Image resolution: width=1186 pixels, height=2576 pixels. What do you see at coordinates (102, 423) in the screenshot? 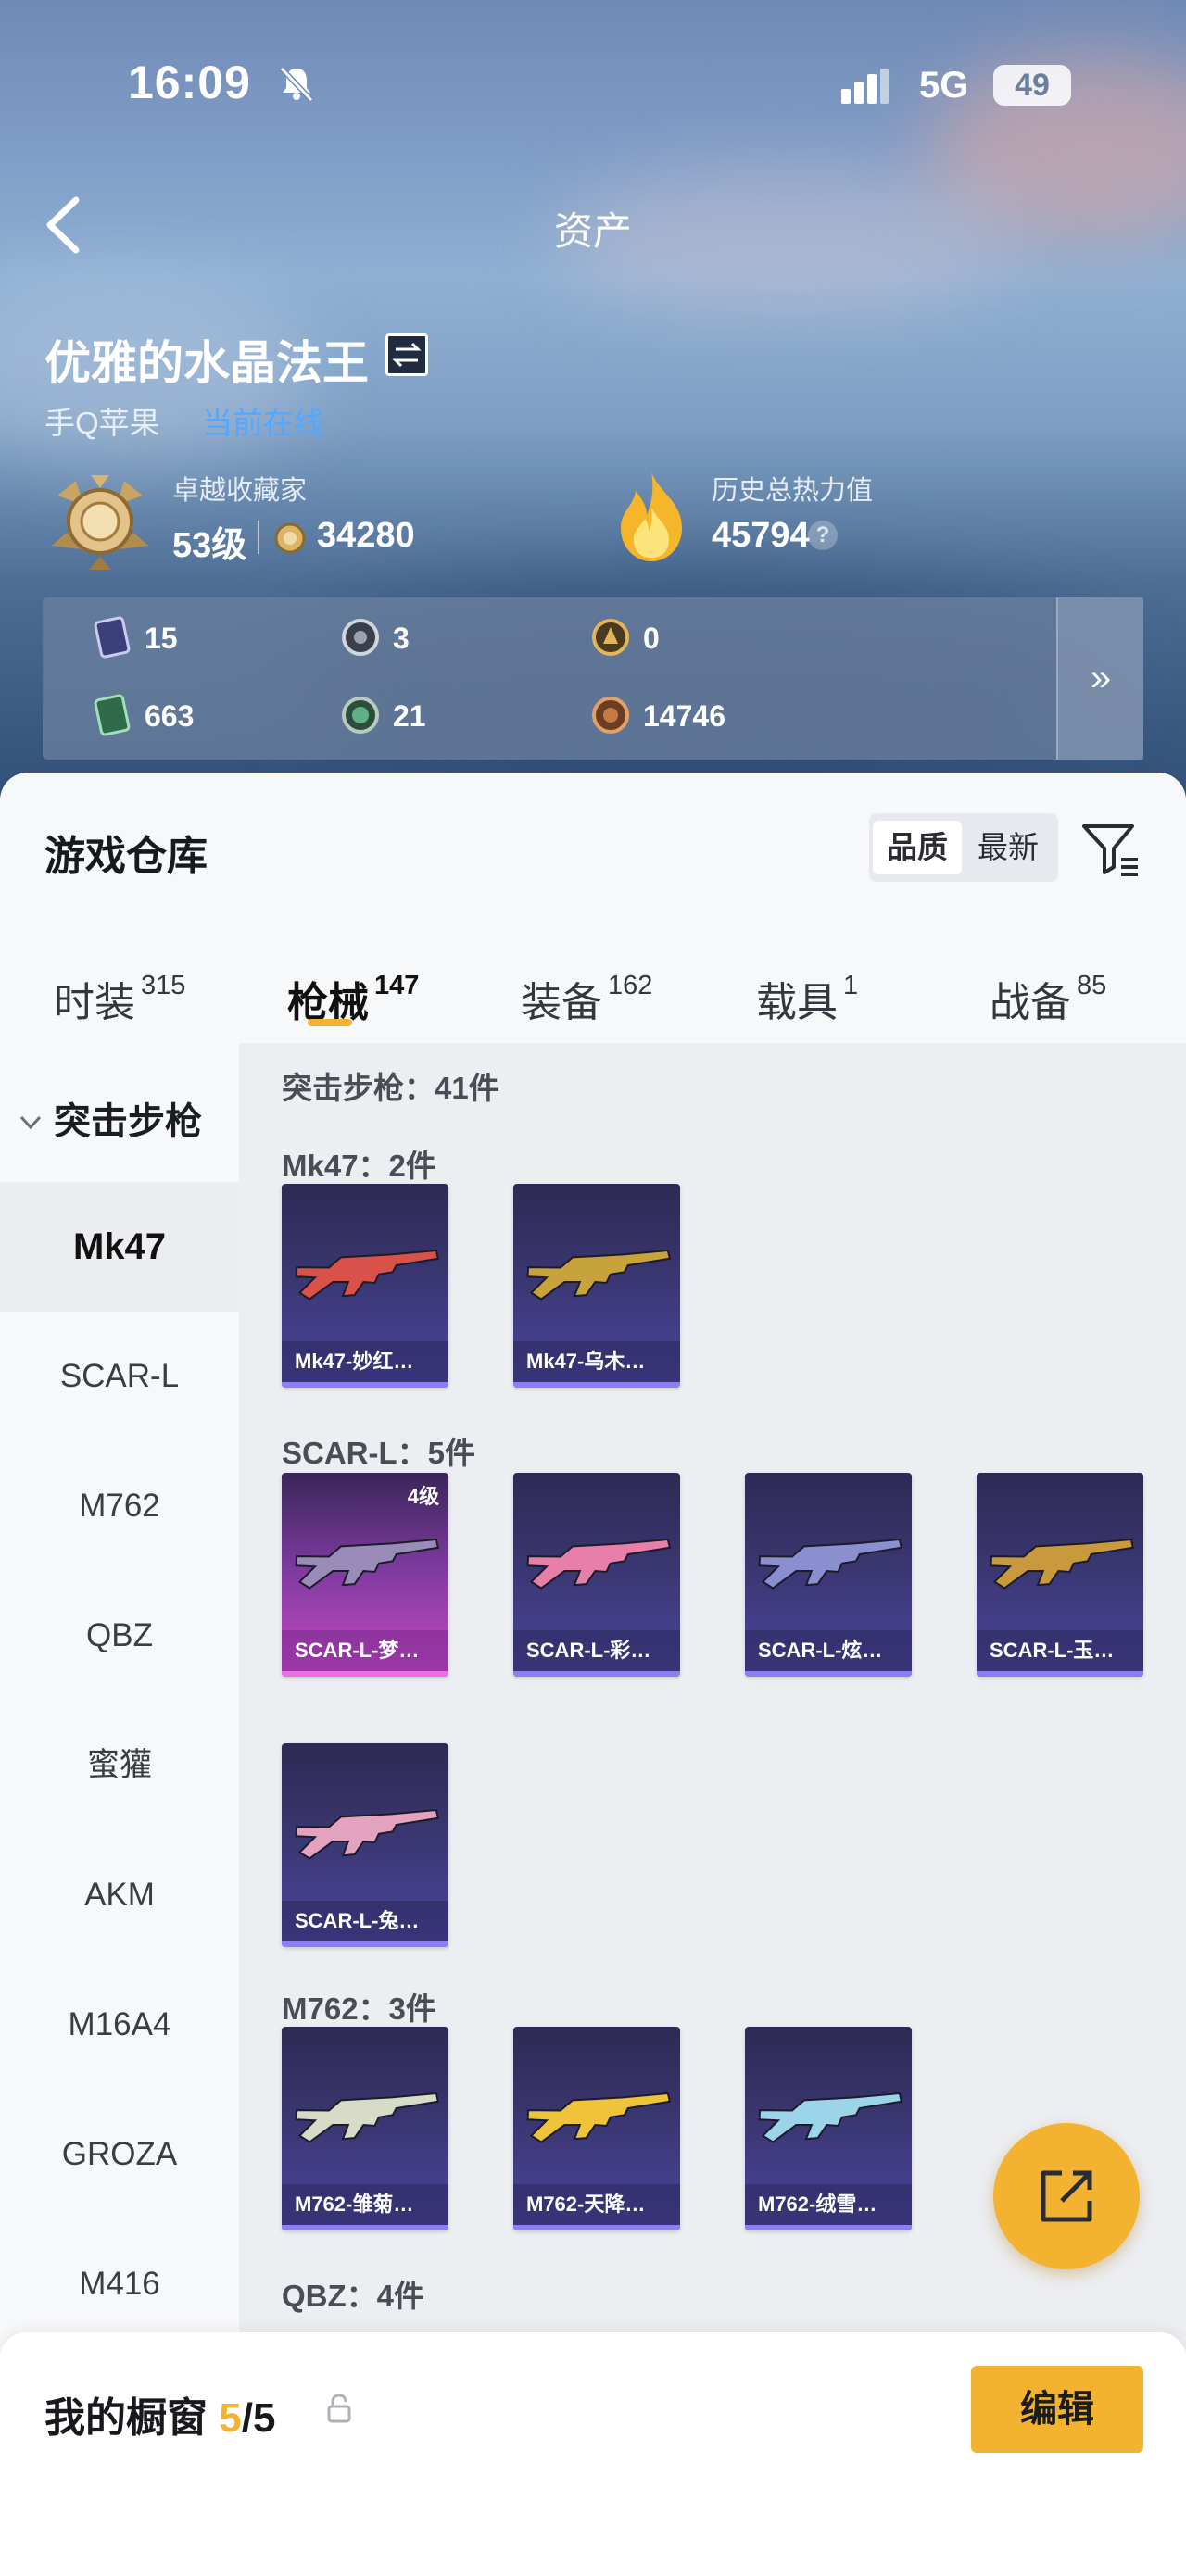
I see `platform-label: 手Q苹果` at bounding box center [102, 423].